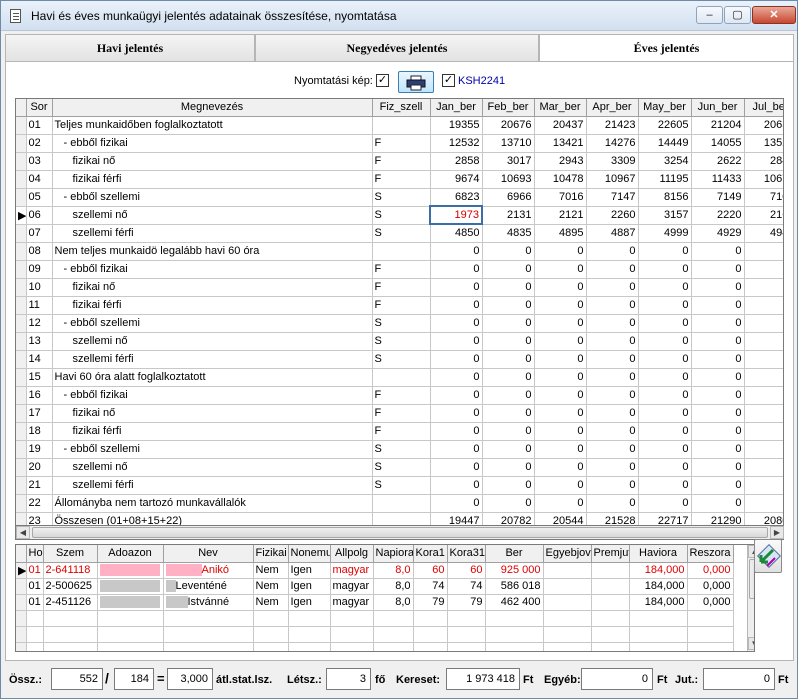 The width and height of the screenshot is (798, 699). I want to click on table-cell: 2-451126, so click(70, 602).